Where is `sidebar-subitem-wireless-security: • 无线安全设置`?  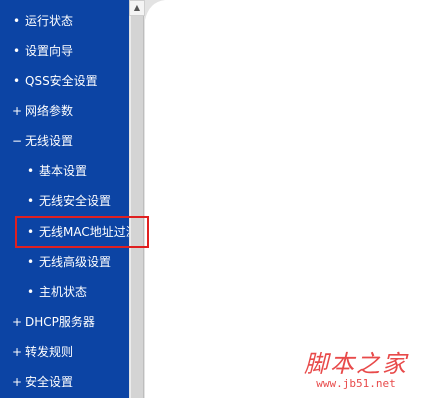
sidebar-subitem-wireless-security: • 无线安全设置 is located at coordinates (64, 201).